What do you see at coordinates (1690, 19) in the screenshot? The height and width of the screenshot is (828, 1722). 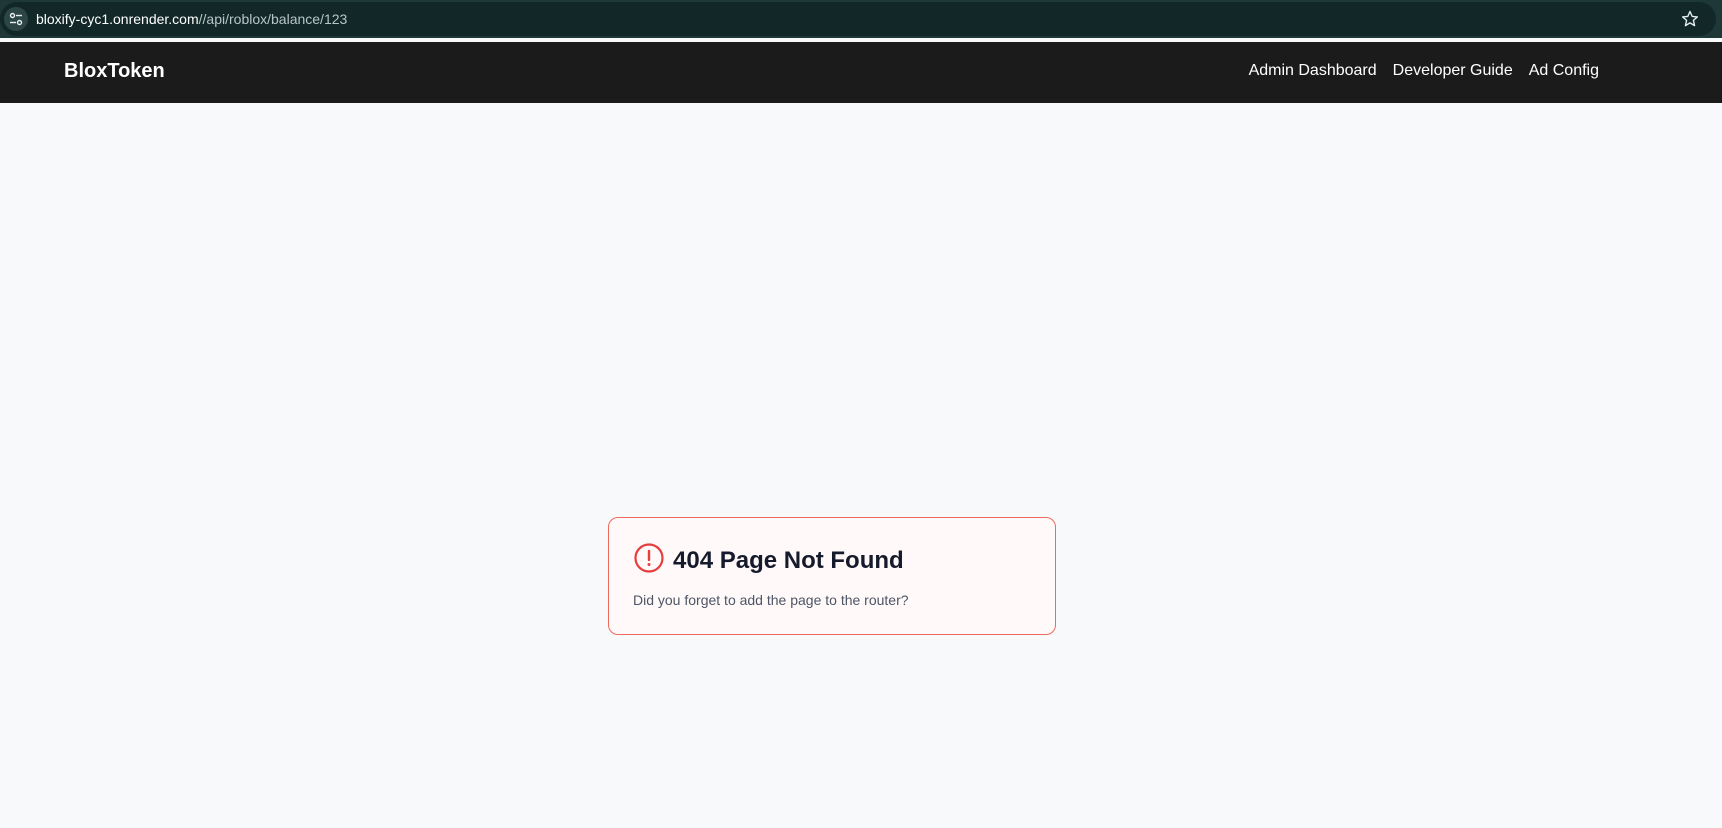 I see `star-icon` at bounding box center [1690, 19].